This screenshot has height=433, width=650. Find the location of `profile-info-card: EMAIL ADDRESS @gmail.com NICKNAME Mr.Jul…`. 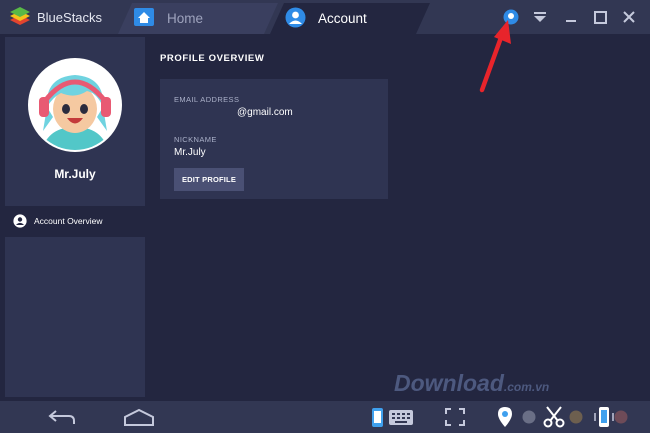

profile-info-card: EMAIL ADDRESS @gmail.com NICKNAME Mr.Jul… is located at coordinates (274, 139).